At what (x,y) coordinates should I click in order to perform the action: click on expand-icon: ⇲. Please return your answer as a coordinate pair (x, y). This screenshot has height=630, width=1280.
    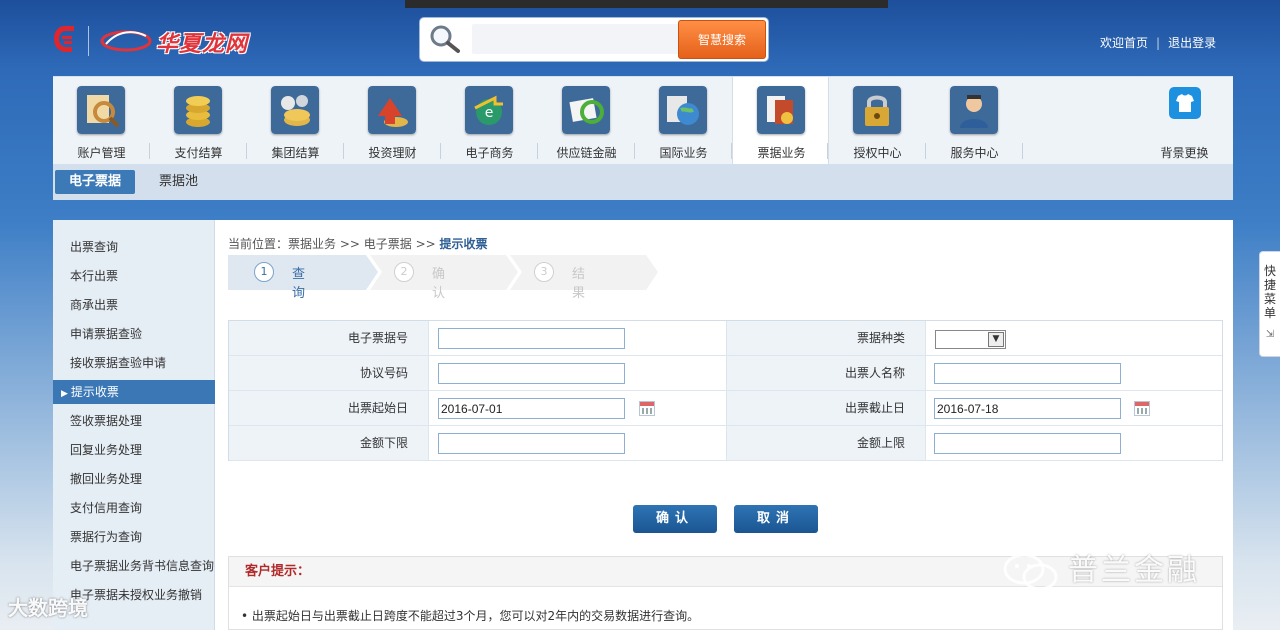
    Looking at the image, I should click on (1270, 334).